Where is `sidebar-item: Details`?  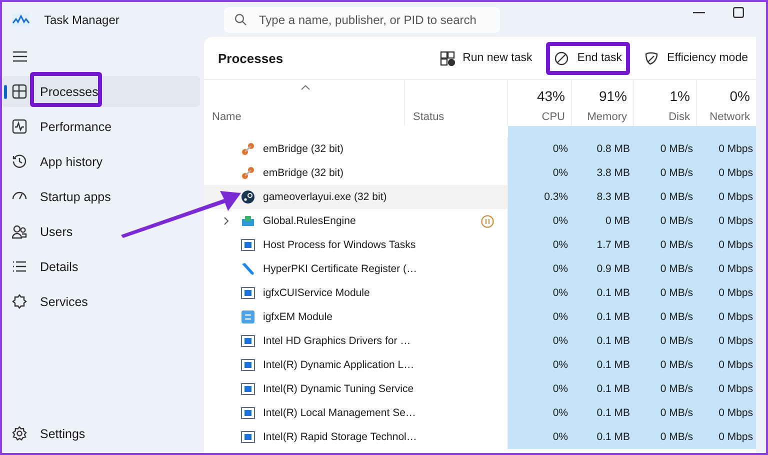
sidebar-item: Details is located at coordinates (101, 266).